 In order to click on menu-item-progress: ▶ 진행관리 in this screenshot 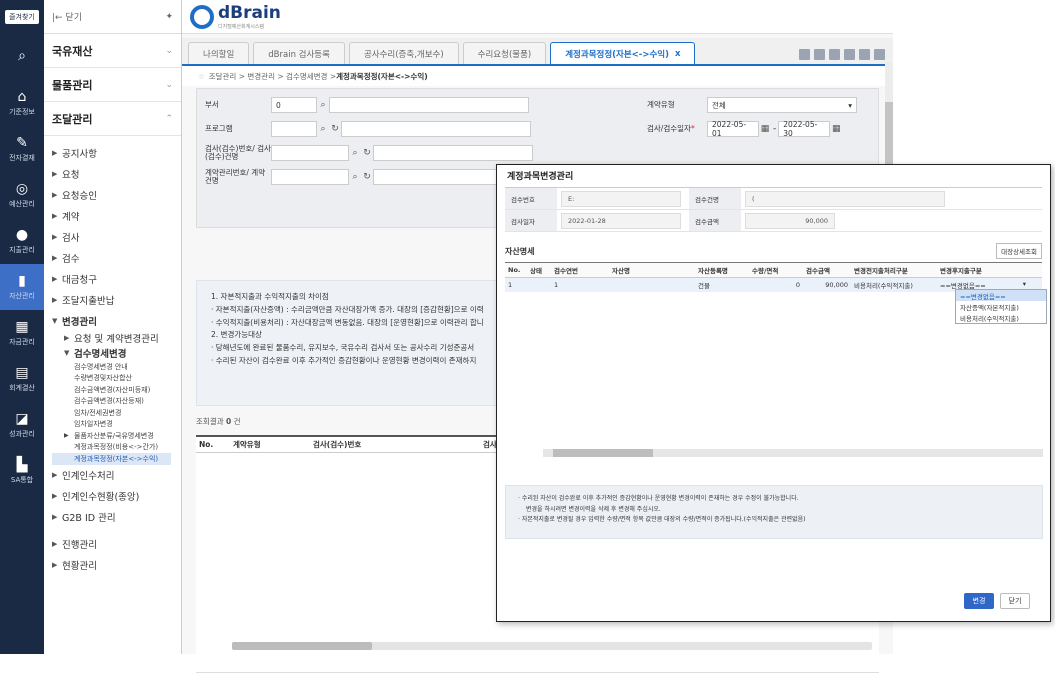, I will do `click(116, 544)`.